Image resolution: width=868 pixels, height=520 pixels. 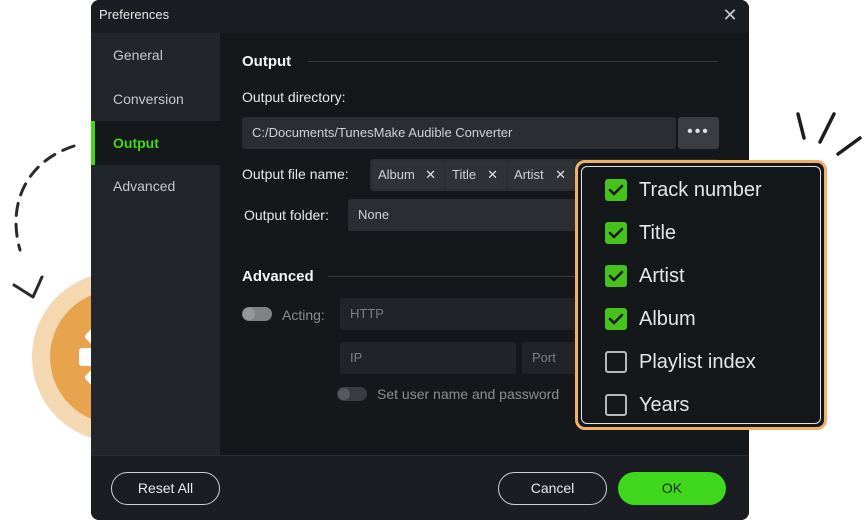 I want to click on option-label: Artist, so click(x=662, y=276).